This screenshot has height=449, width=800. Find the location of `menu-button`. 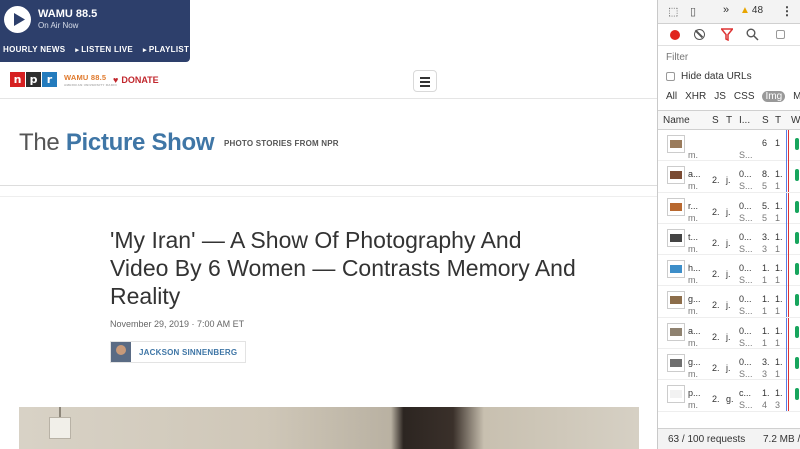

menu-button is located at coordinates (425, 81).